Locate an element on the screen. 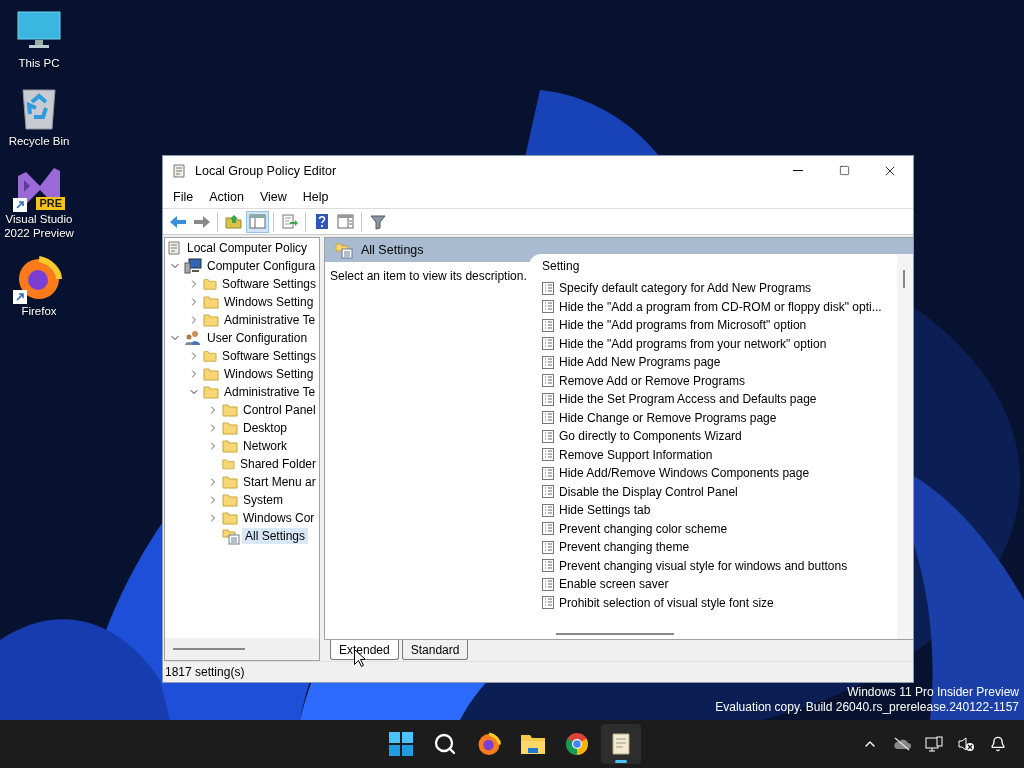 This screenshot has width=1024, height=768. tree-pane-icon is located at coordinates (257, 221).